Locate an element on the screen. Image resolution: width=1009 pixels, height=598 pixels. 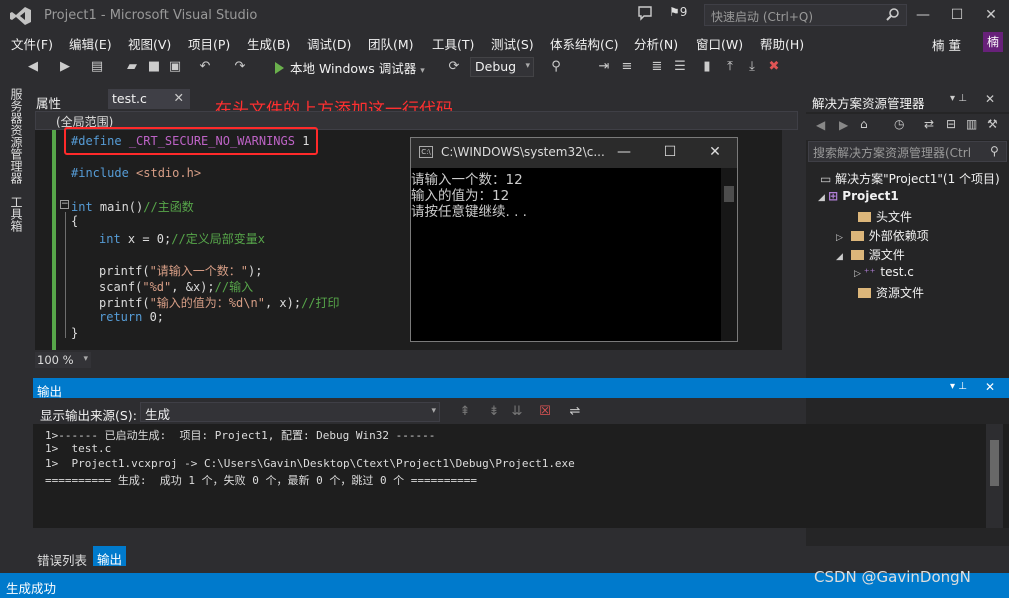
undo-icon: ↶ is located at coordinates (205, 67).